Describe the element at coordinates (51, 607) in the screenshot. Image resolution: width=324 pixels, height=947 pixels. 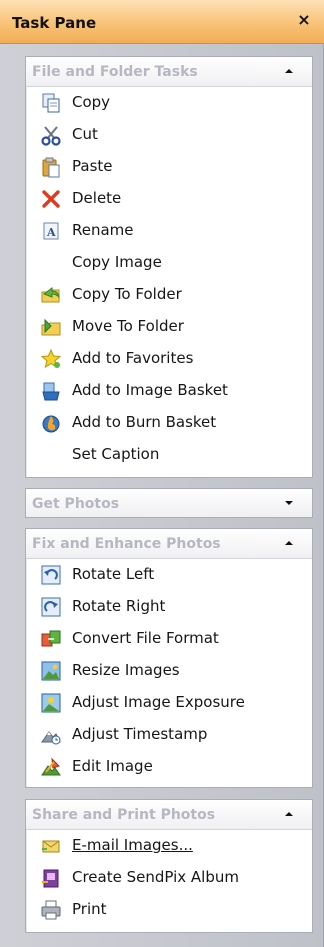
I see `rotate-right-icon` at that location.